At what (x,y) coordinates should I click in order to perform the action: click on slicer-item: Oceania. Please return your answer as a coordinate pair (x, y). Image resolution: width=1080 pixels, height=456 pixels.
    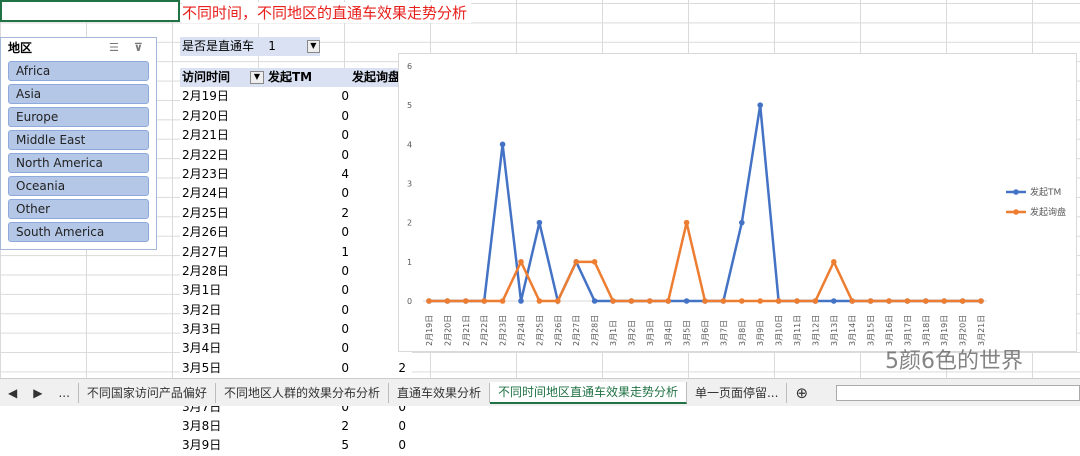
    Looking at the image, I should click on (78, 186).